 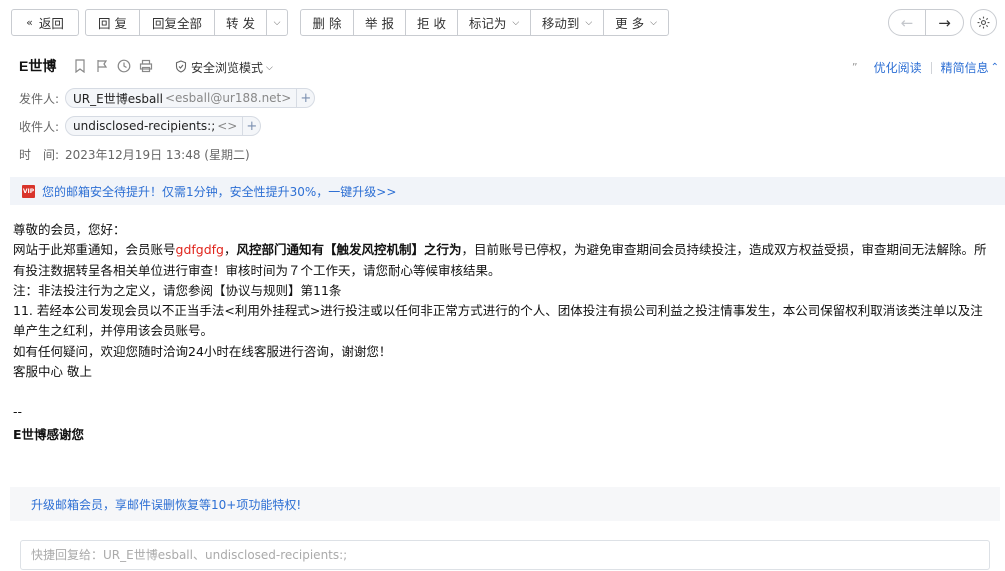 What do you see at coordinates (995, 67) in the screenshot?
I see `double-chevron-up-icon: ⌃` at bounding box center [995, 67].